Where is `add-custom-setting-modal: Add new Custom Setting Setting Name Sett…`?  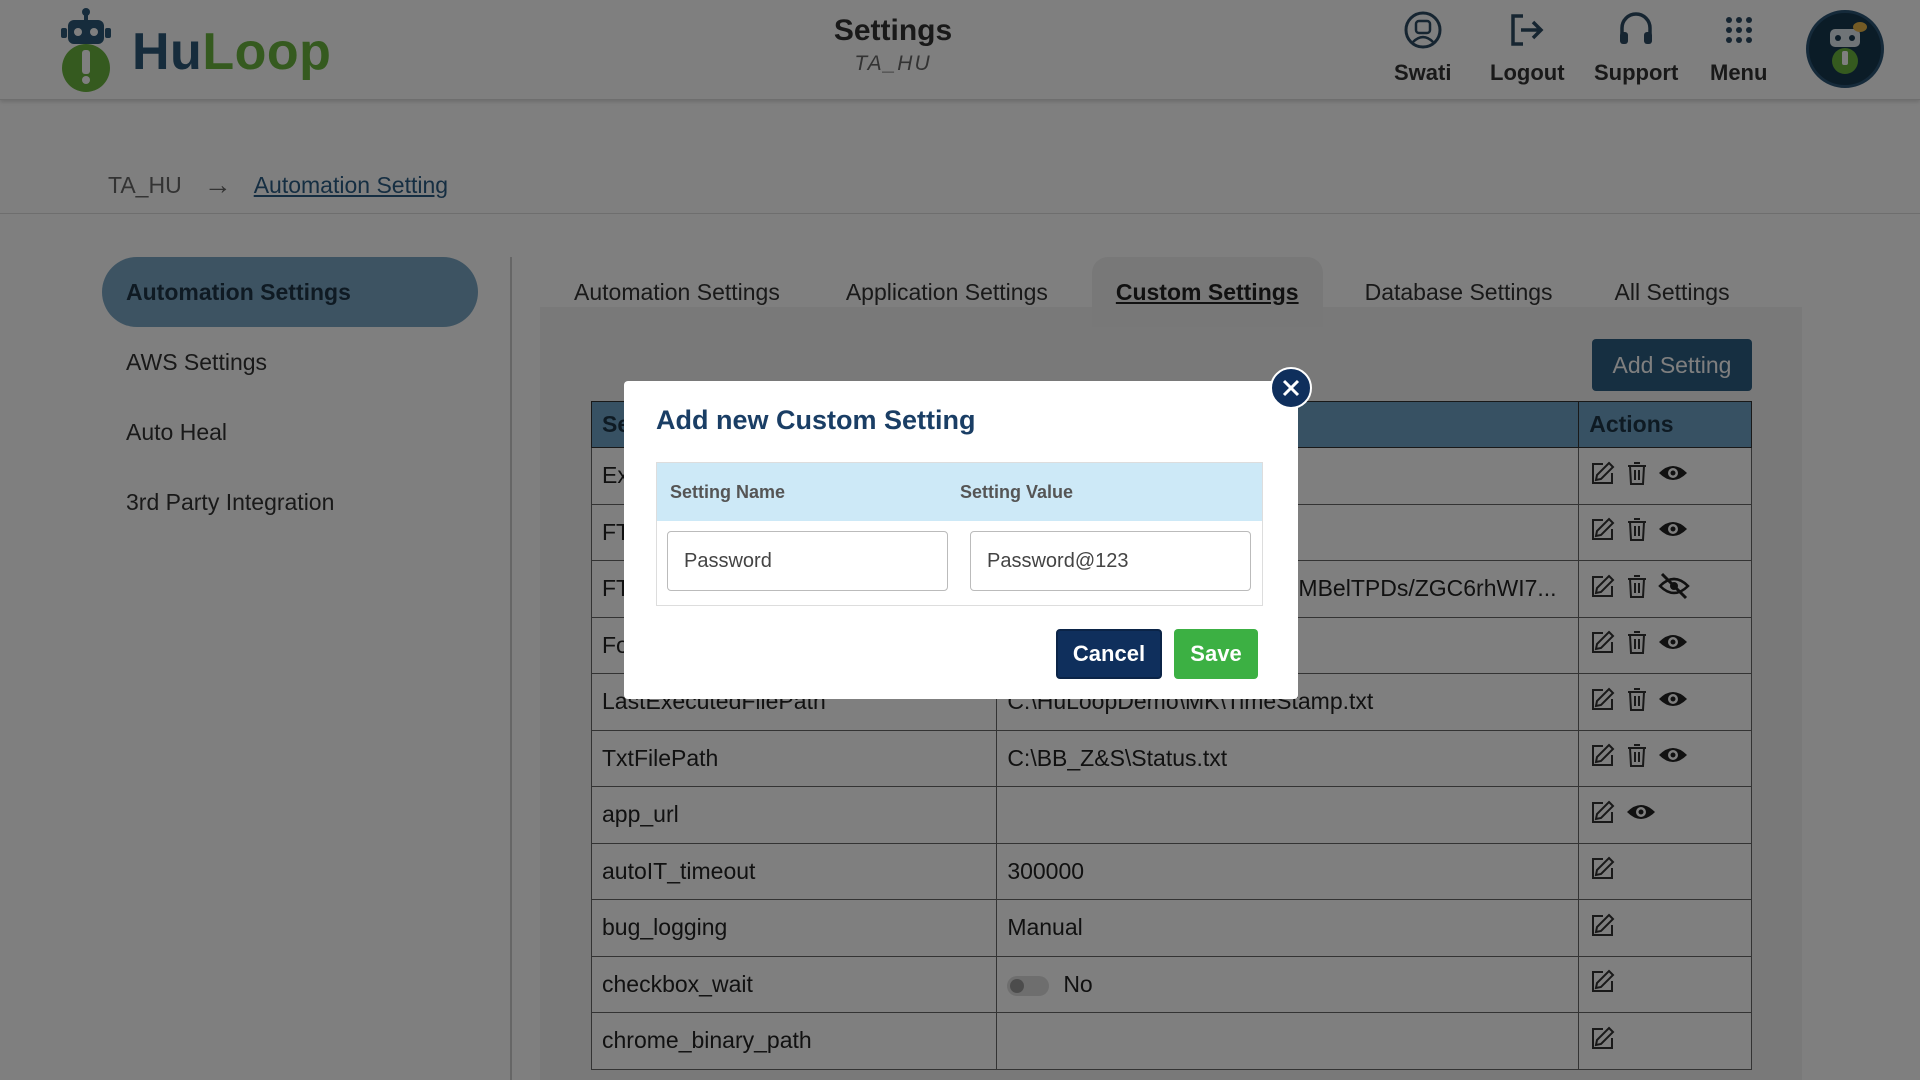
add-custom-setting-modal: Add new Custom Setting Setting Name Sett… is located at coordinates (961, 540).